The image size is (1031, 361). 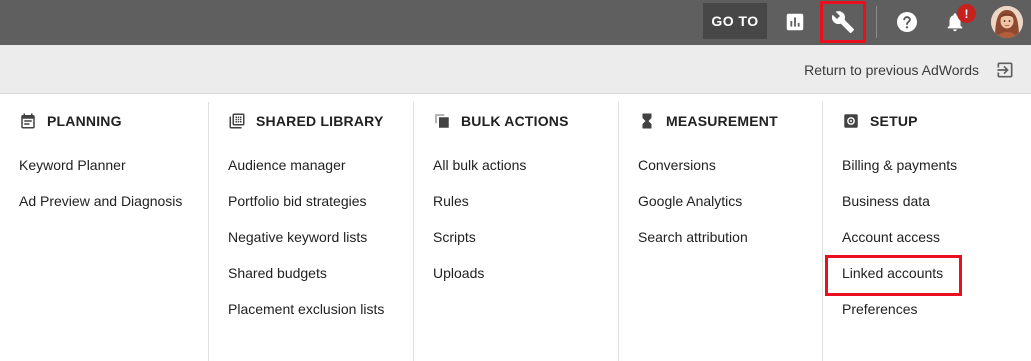 What do you see at coordinates (927, 317) in the screenshot?
I see `menu-item-preferences: Preferences` at bounding box center [927, 317].